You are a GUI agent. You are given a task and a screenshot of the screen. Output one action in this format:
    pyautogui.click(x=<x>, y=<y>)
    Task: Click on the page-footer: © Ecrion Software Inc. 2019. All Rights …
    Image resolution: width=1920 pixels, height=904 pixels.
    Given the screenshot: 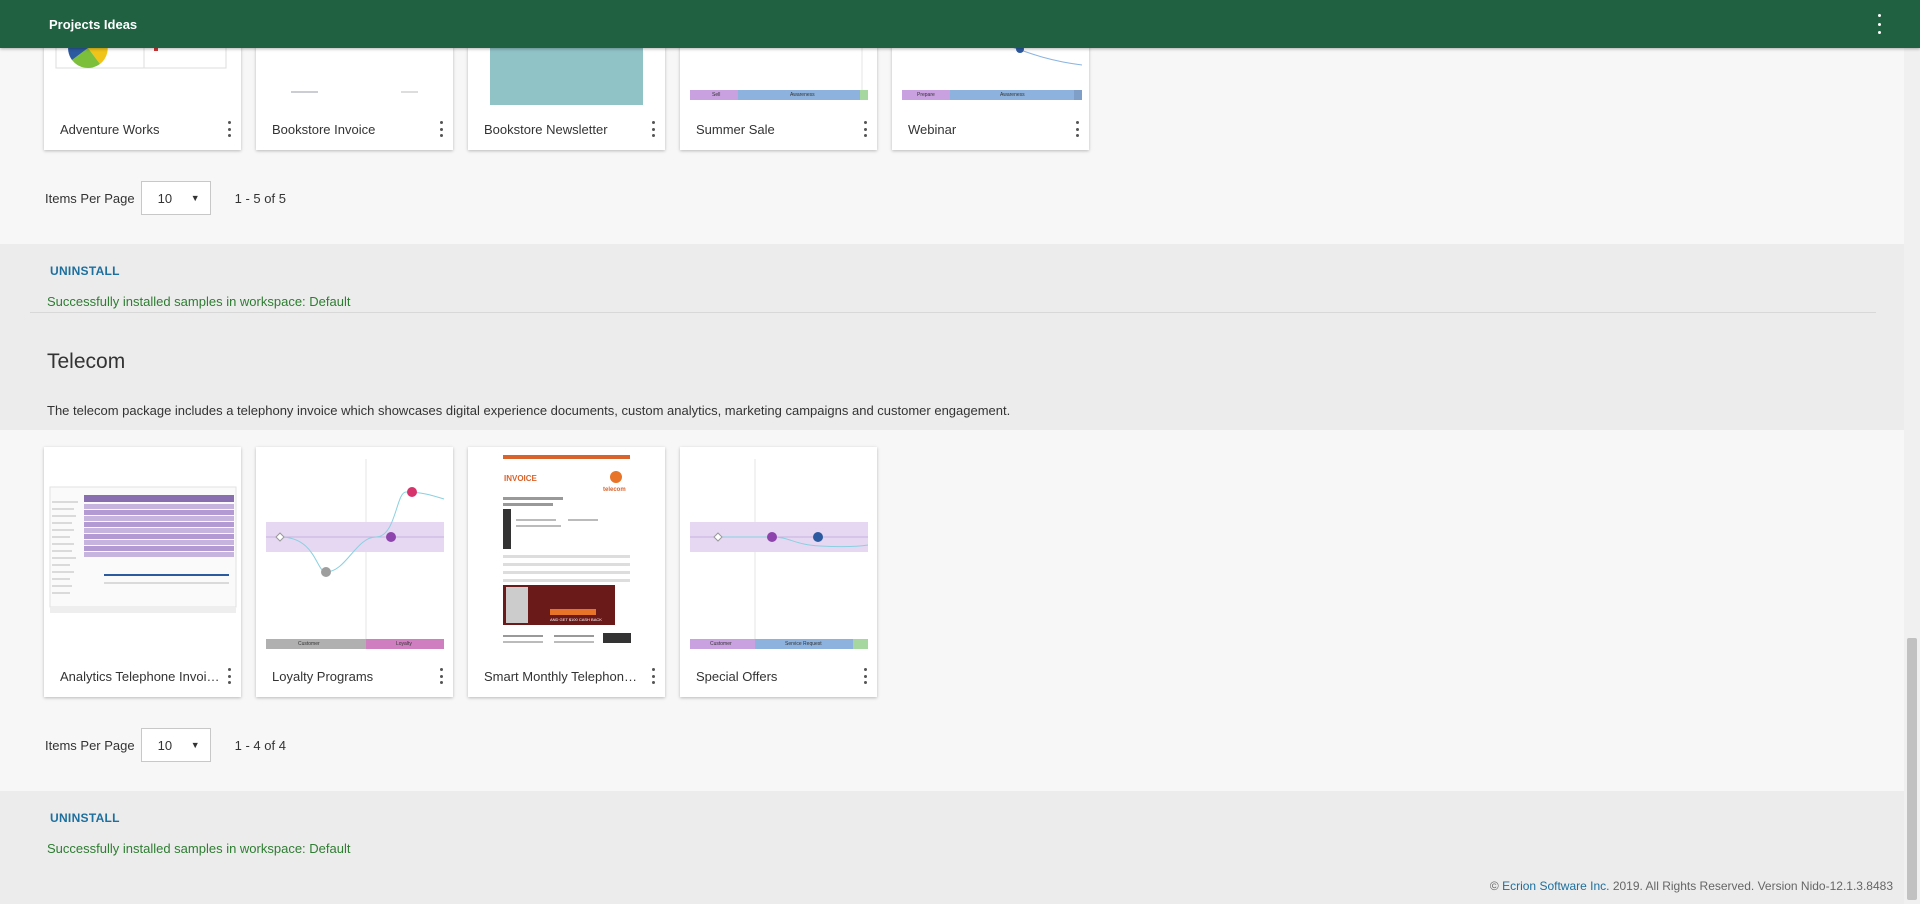 What is the action you would take?
    pyautogui.click(x=1691, y=886)
    